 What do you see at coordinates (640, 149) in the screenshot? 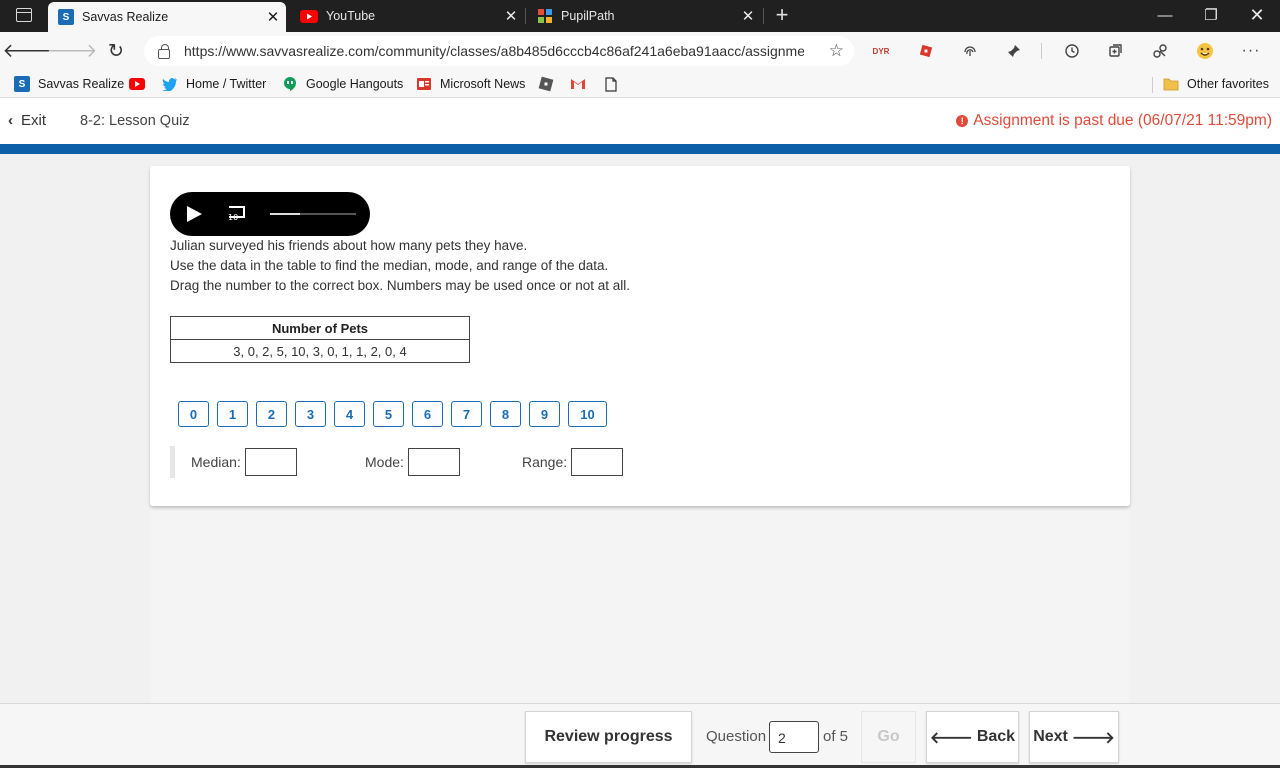
I see `header-accent-band` at bounding box center [640, 149].